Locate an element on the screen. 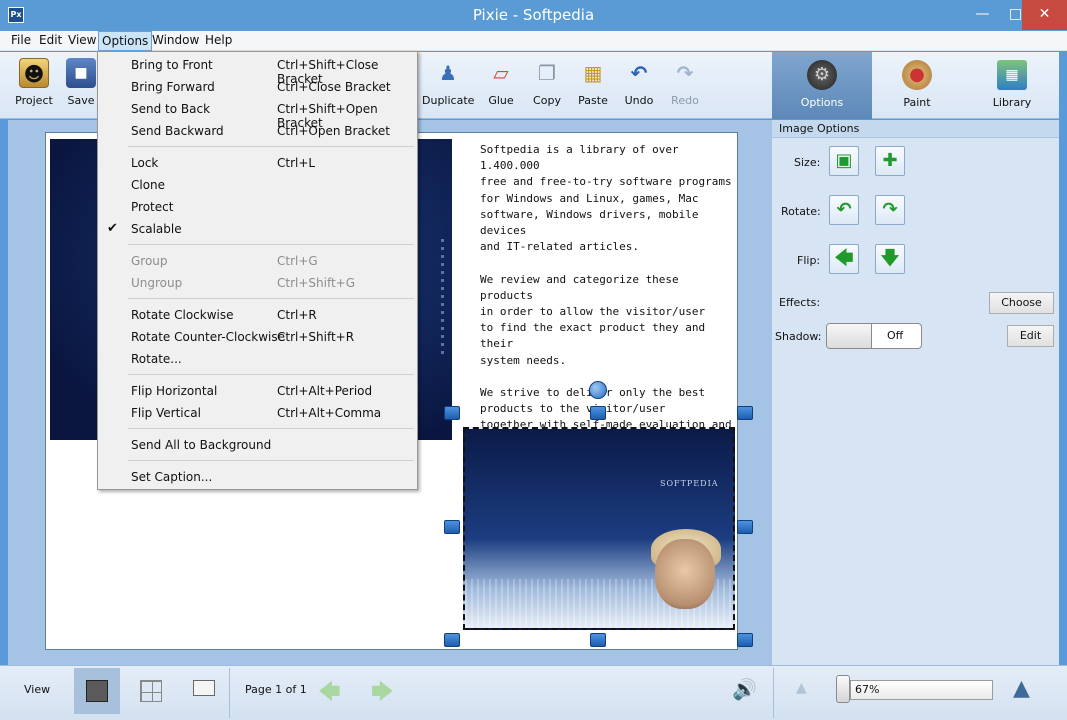 The width and height of the screenshot is (1067, 720). resize-handle-top-right is located at coordinates (745, 413).